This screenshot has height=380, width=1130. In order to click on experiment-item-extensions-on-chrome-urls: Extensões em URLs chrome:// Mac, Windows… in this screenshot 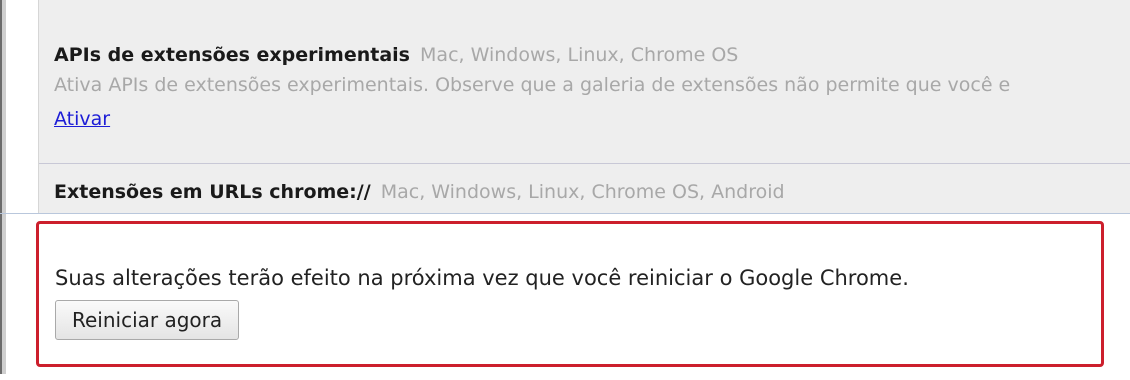, I will do `click(584, 189)`.